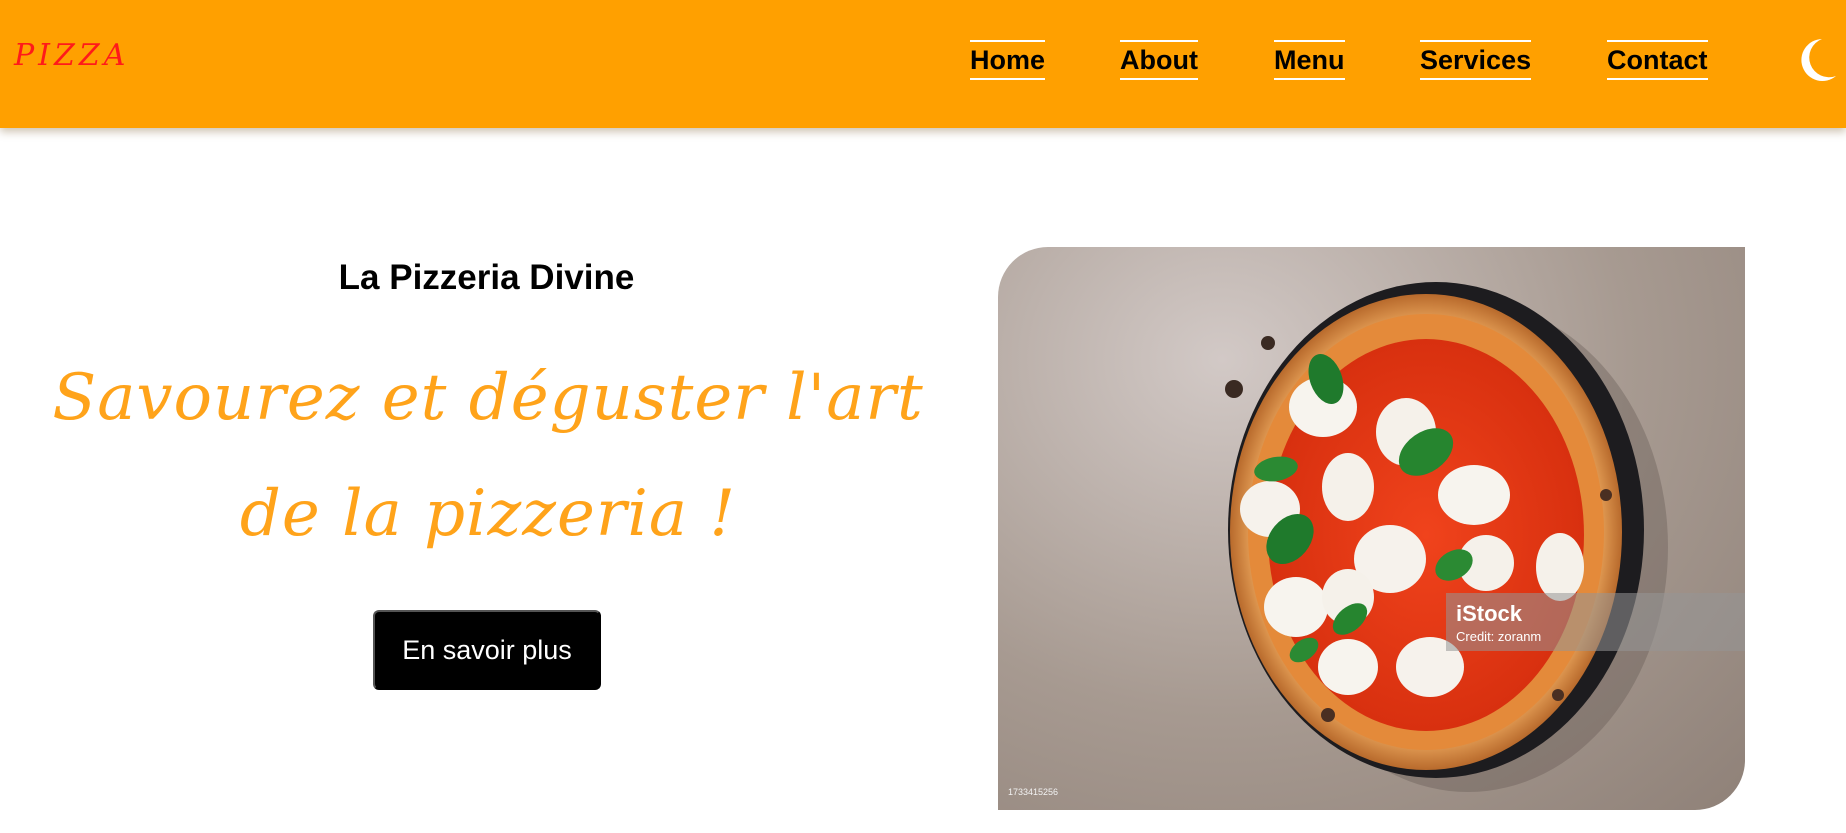 The height and width of the screenshot is (833, 1846). What do you see at coordinates (487, 650) in the screenshot?
I see `learn-more-button: En savoir plus` at bounding box center [487, 650].